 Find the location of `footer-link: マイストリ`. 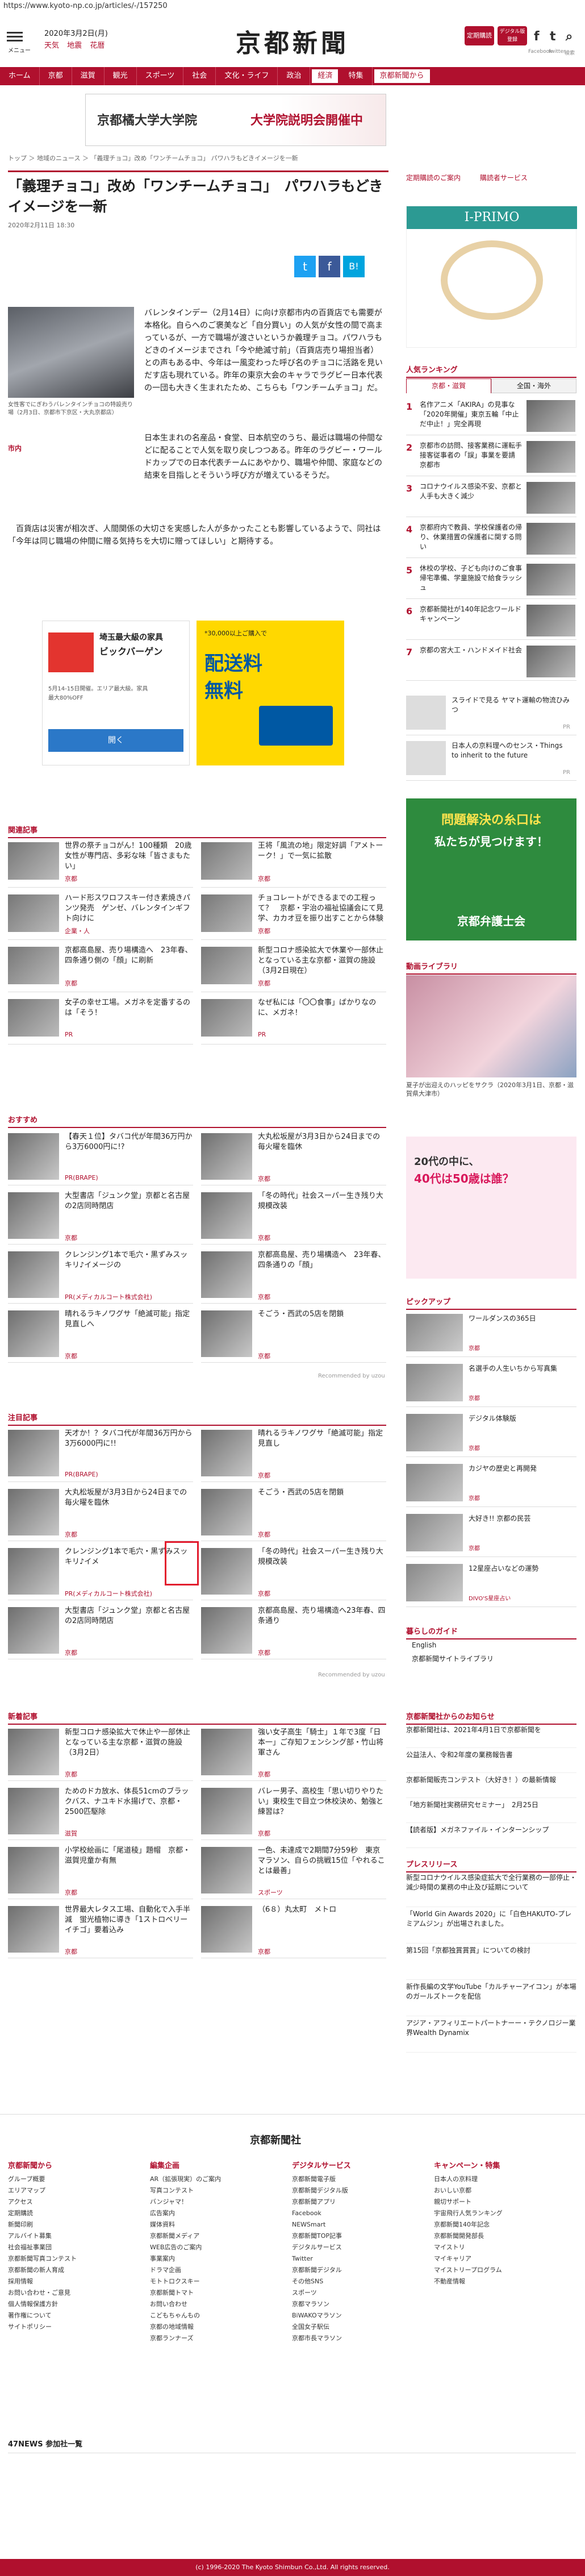

footer-link: マイストリ is located at coordinates (502, 2247).